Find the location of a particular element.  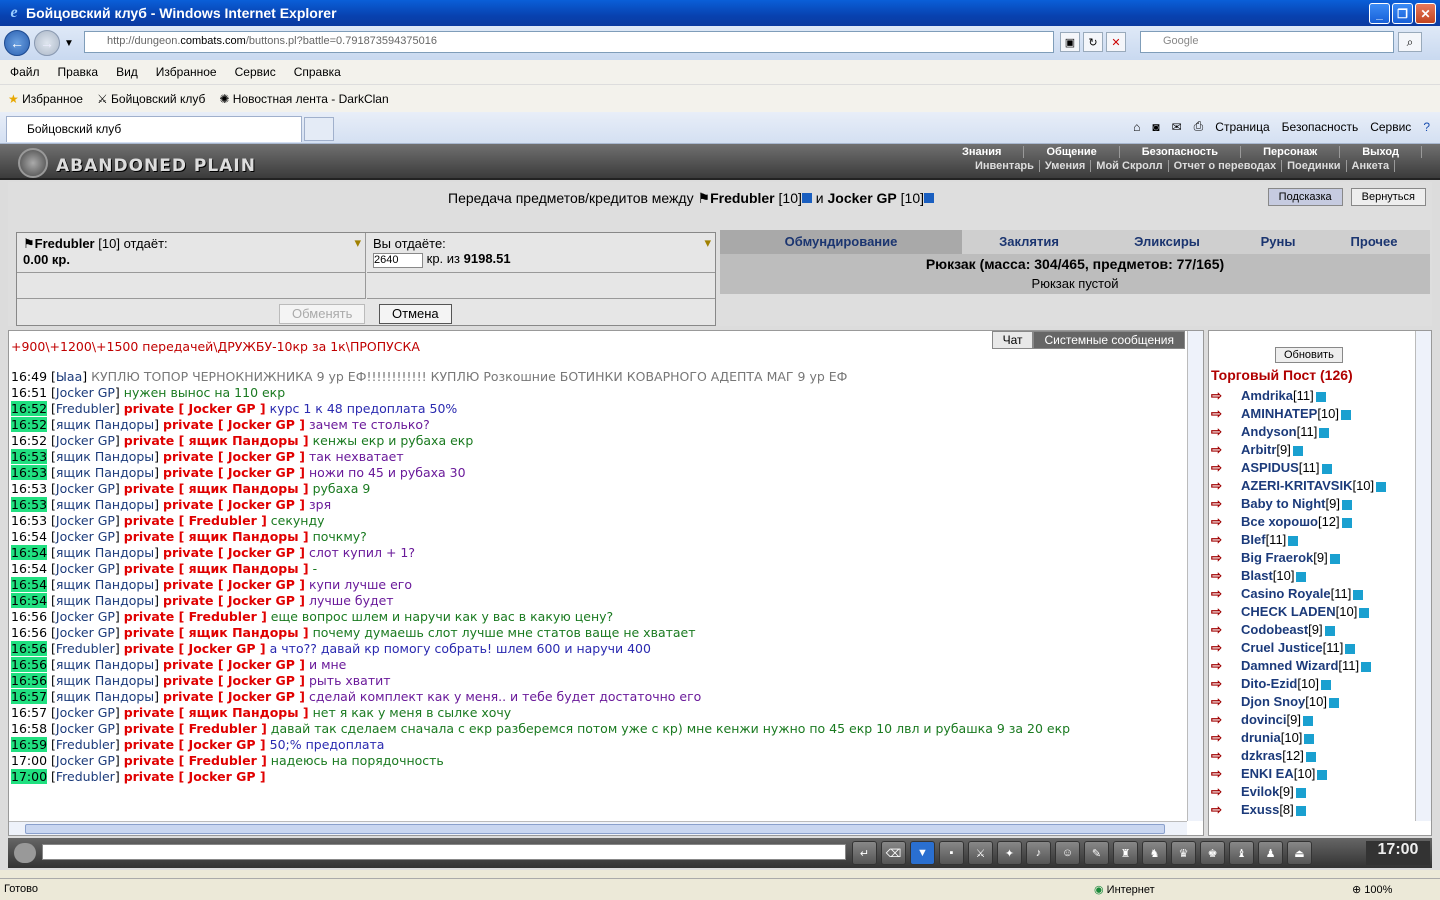

player-row: ⇨ BIef[11] is located at coordinates (1314, 540).